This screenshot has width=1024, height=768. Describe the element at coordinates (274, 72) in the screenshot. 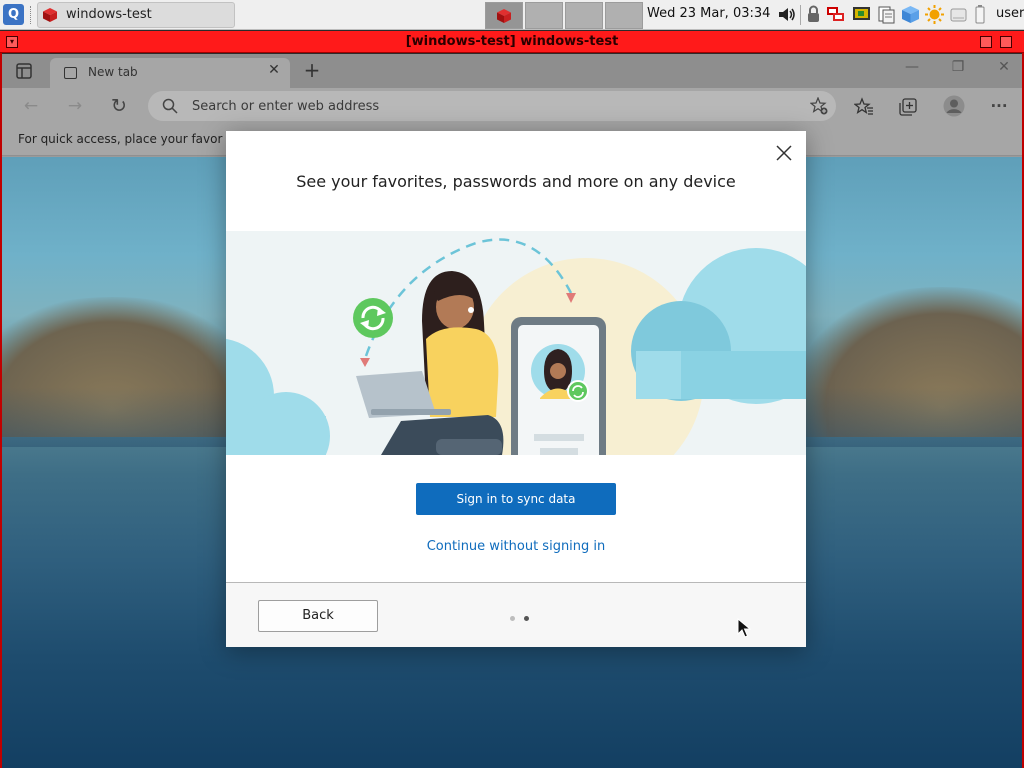

I see `tab-close-icon: ✕` at that location.